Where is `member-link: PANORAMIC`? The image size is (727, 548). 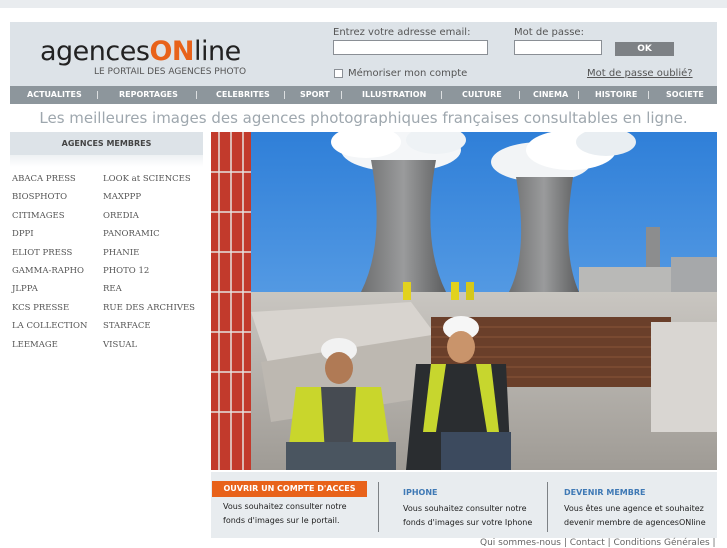
member-link: PANORAMIC is located at coordinates (131, 234).